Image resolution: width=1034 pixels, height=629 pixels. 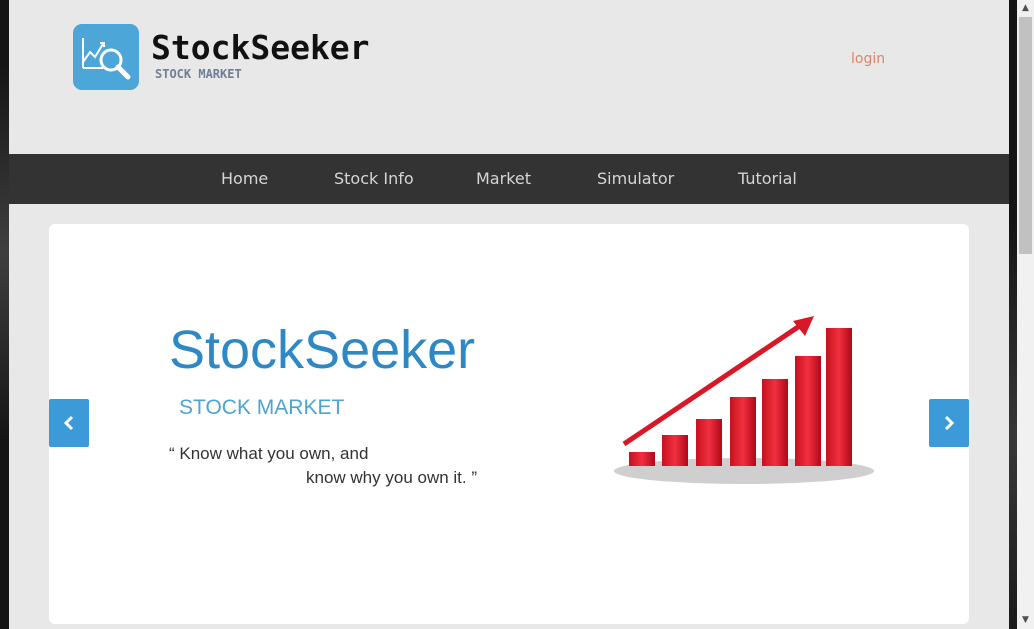 What do you see at coordinates (198, 74) in the screenshot?
I see `brand-subtitle: STOCK MARKET` at bounding box center [198, 74].